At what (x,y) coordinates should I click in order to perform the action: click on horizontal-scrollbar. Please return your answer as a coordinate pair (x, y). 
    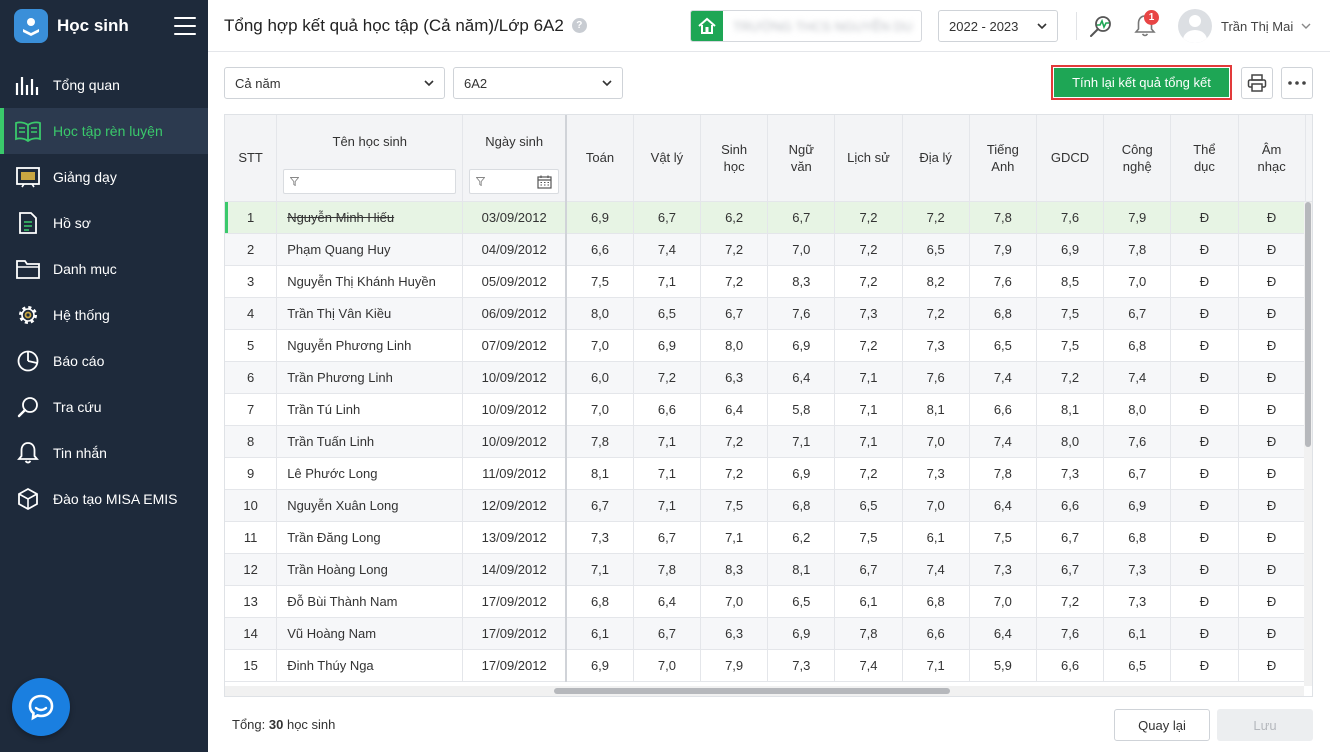
    Looking at the image, I should click on (764, 691).